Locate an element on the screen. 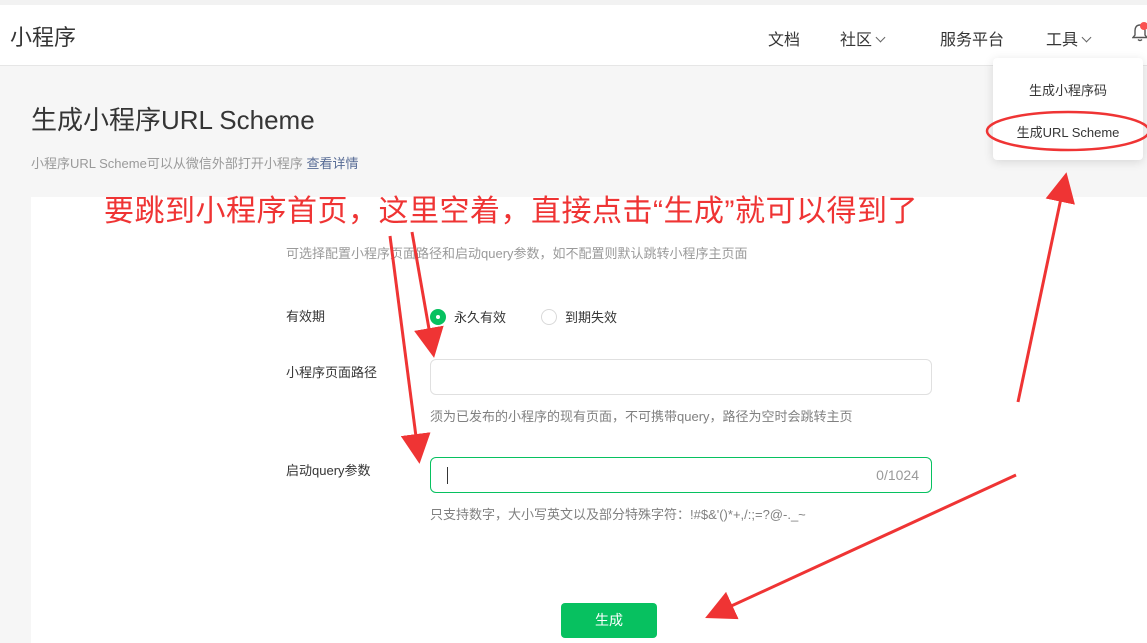  radio-unchecked-icon is located at coordinates (549, 316).